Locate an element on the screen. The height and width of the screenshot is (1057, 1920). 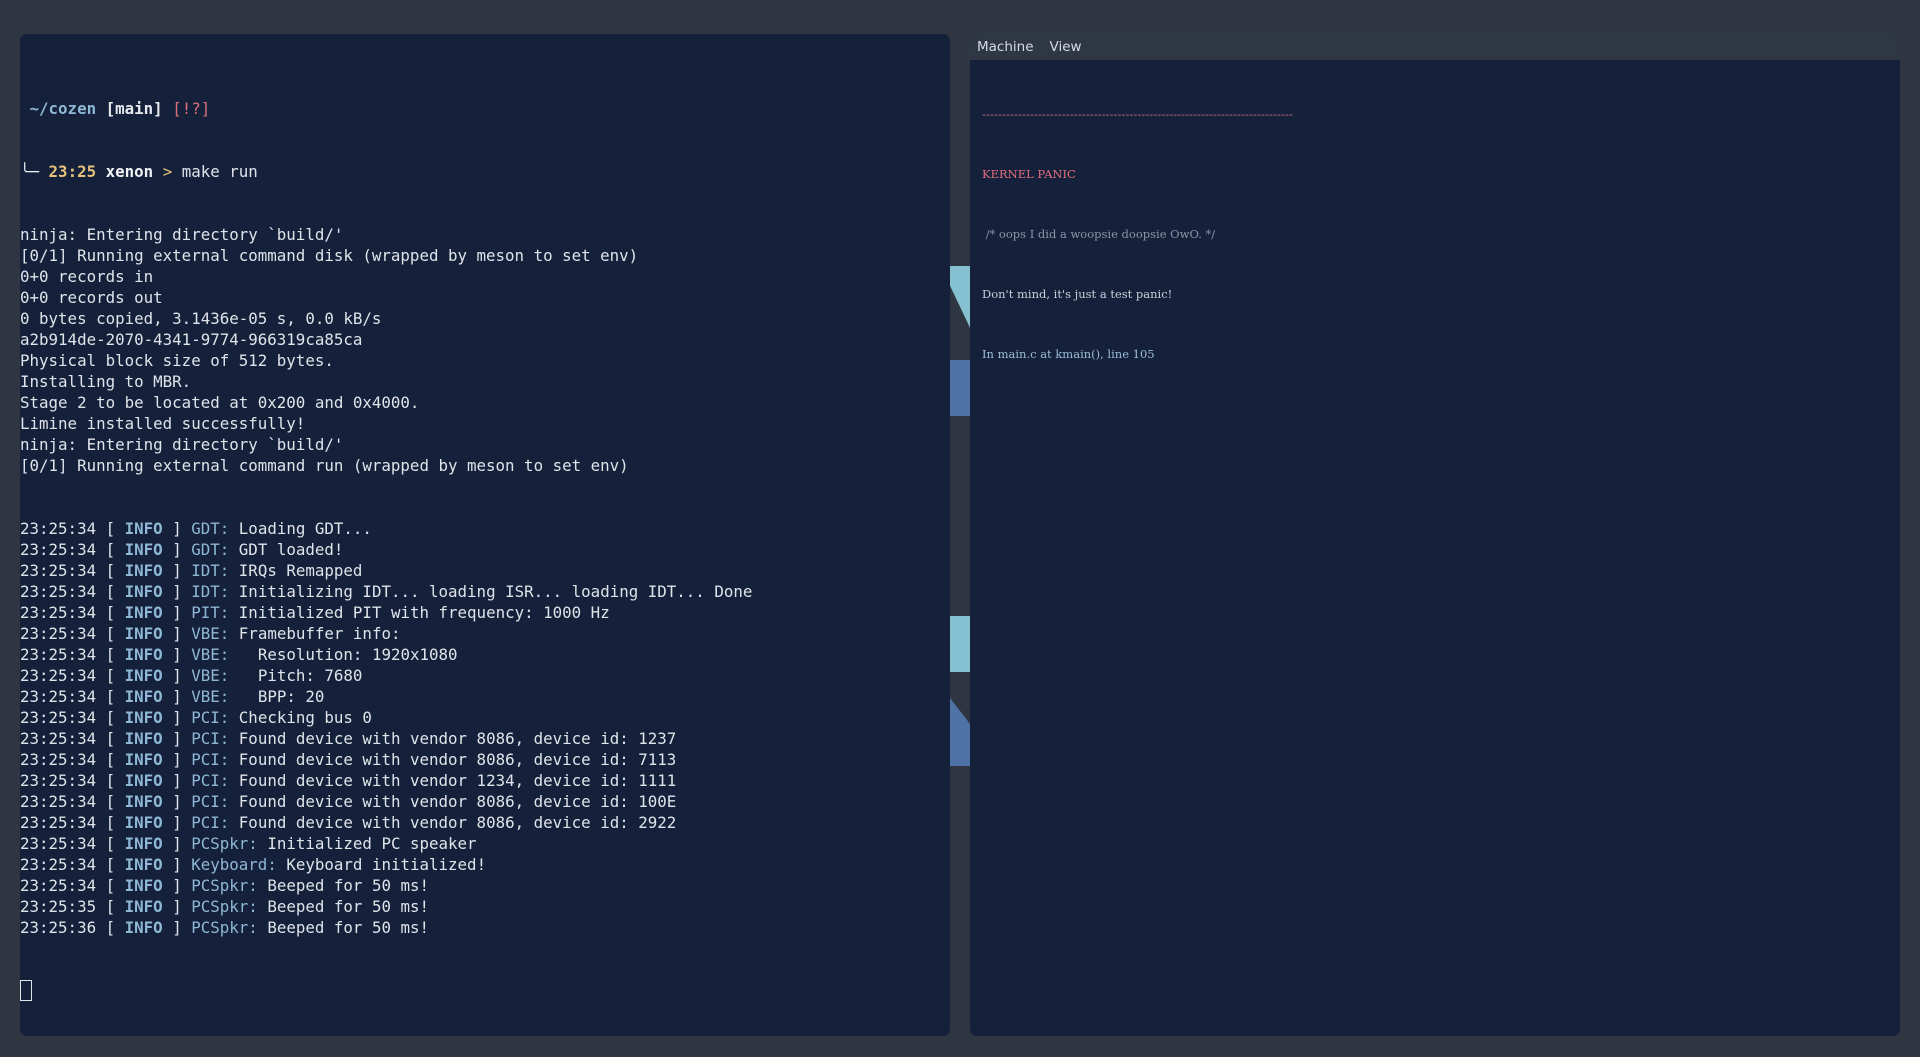
output-line: 0 bytes copied, 3.1436e-05 s, 0.0 kB/s is located at coordinates (201, 318).